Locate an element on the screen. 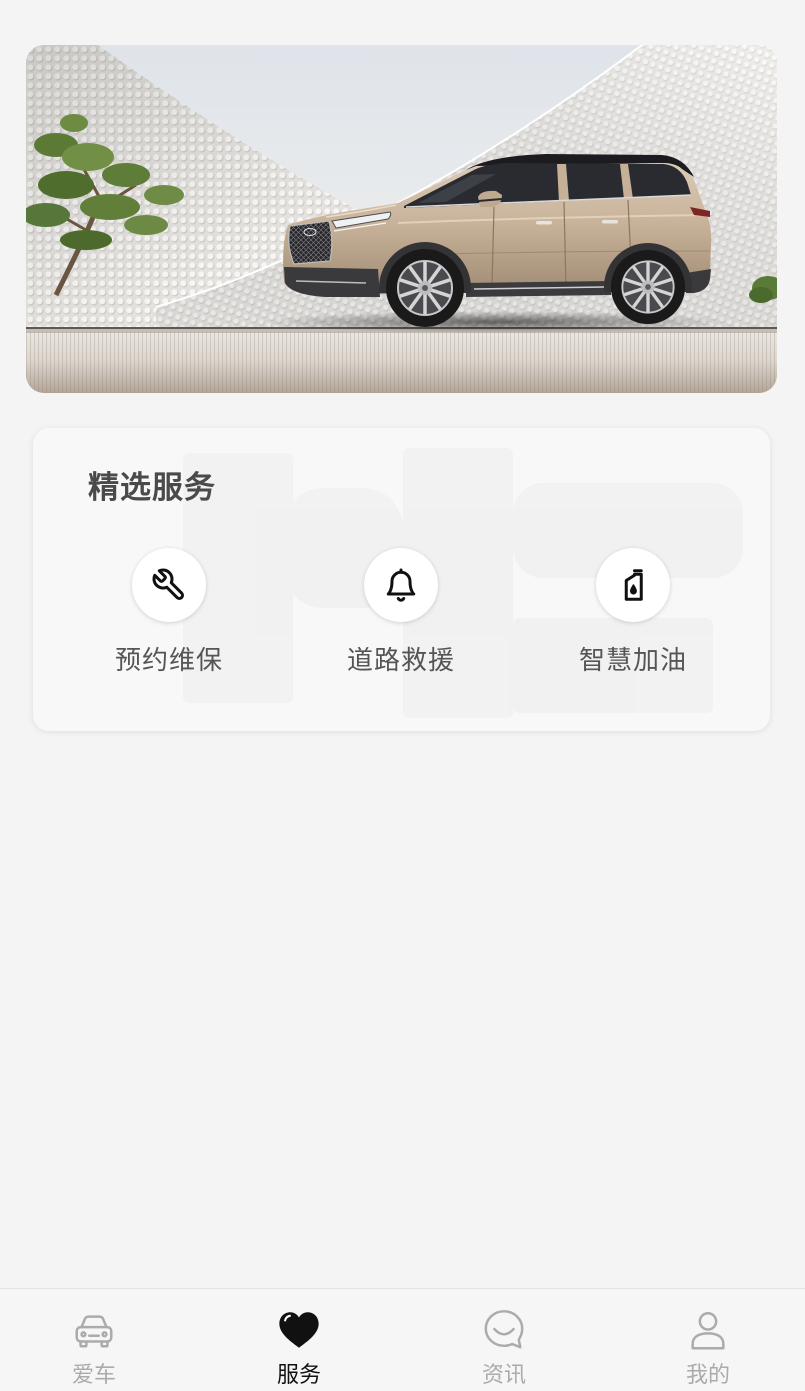  car-icon is located at coordinates (94, 1331).